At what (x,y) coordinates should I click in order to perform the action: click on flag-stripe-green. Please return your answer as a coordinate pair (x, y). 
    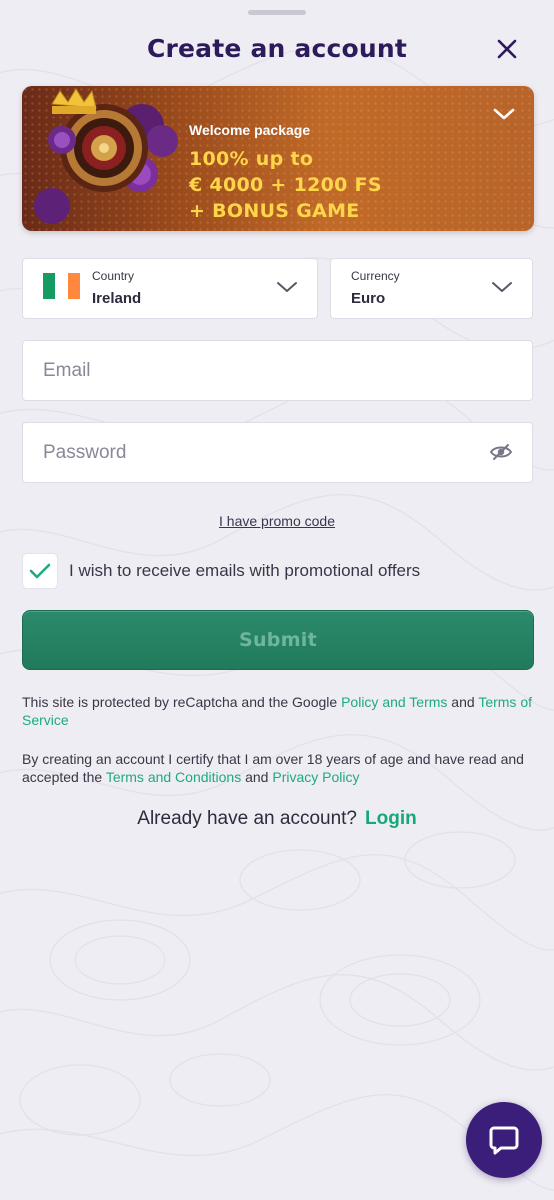
    Looking at the image, I should click on (49, 286).